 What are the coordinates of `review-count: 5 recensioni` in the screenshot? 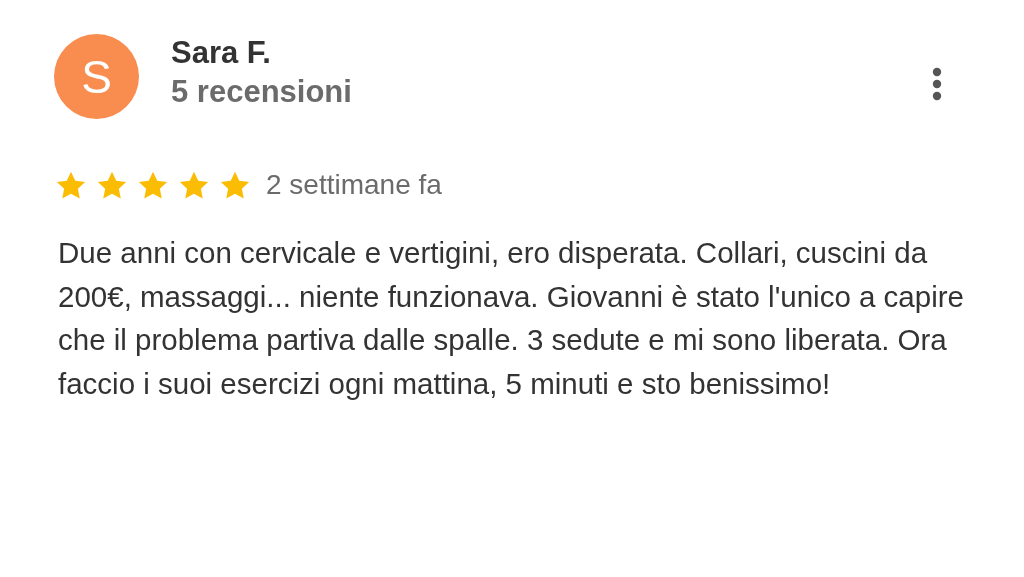 It's located at (261, 92).